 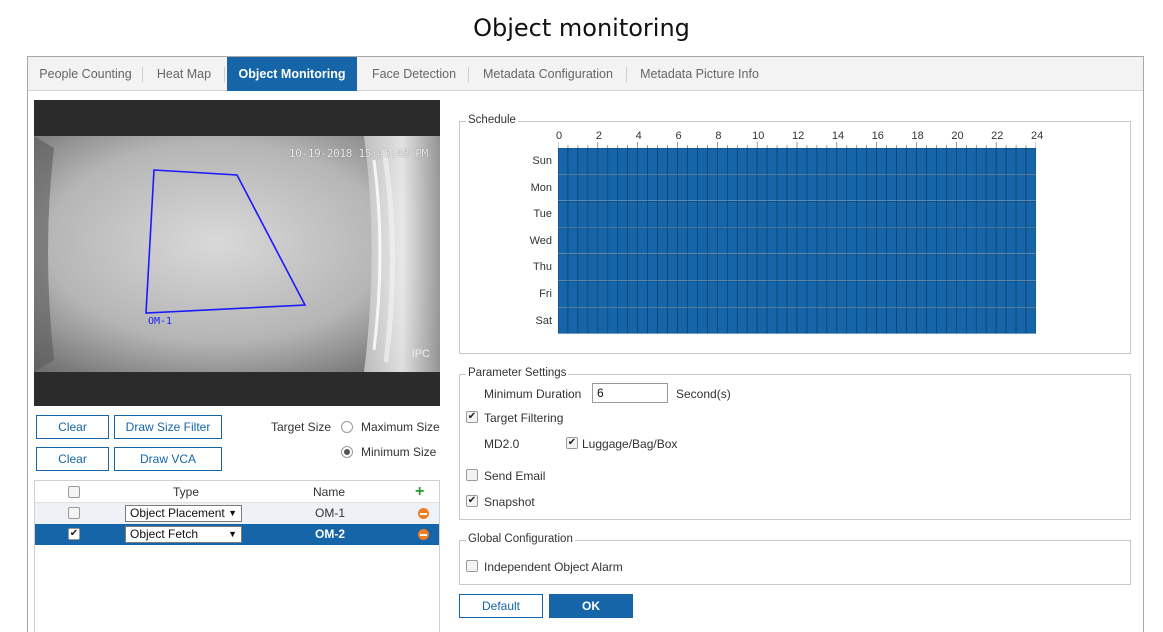 I want to click on table-row: ✔ Object Fetch ▼ OM-2, so click(x=237, y=534).